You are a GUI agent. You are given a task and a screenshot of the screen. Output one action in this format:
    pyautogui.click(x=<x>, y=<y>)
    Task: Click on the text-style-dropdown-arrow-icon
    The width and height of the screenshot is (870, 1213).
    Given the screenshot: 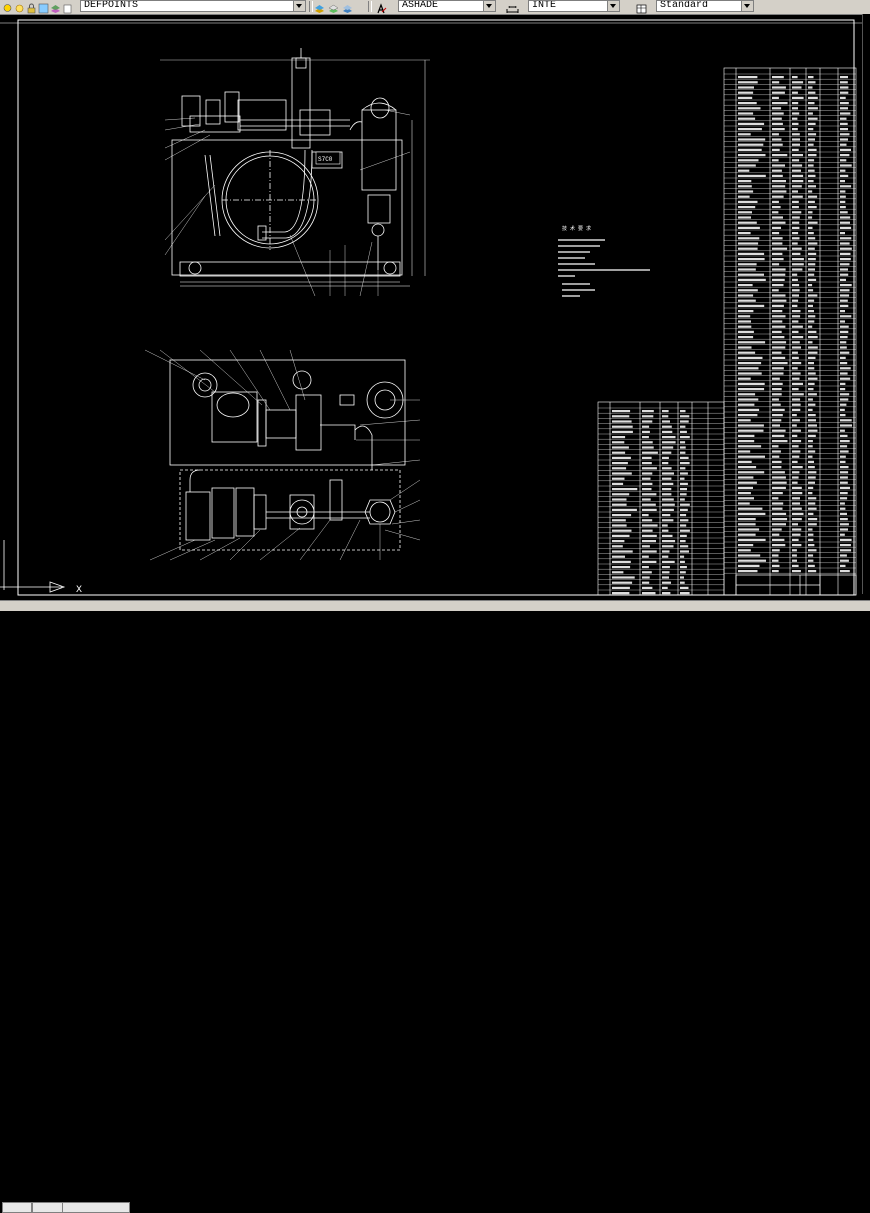 What is the action you would take?
    pyautogui.click(x=489, y=6)
    